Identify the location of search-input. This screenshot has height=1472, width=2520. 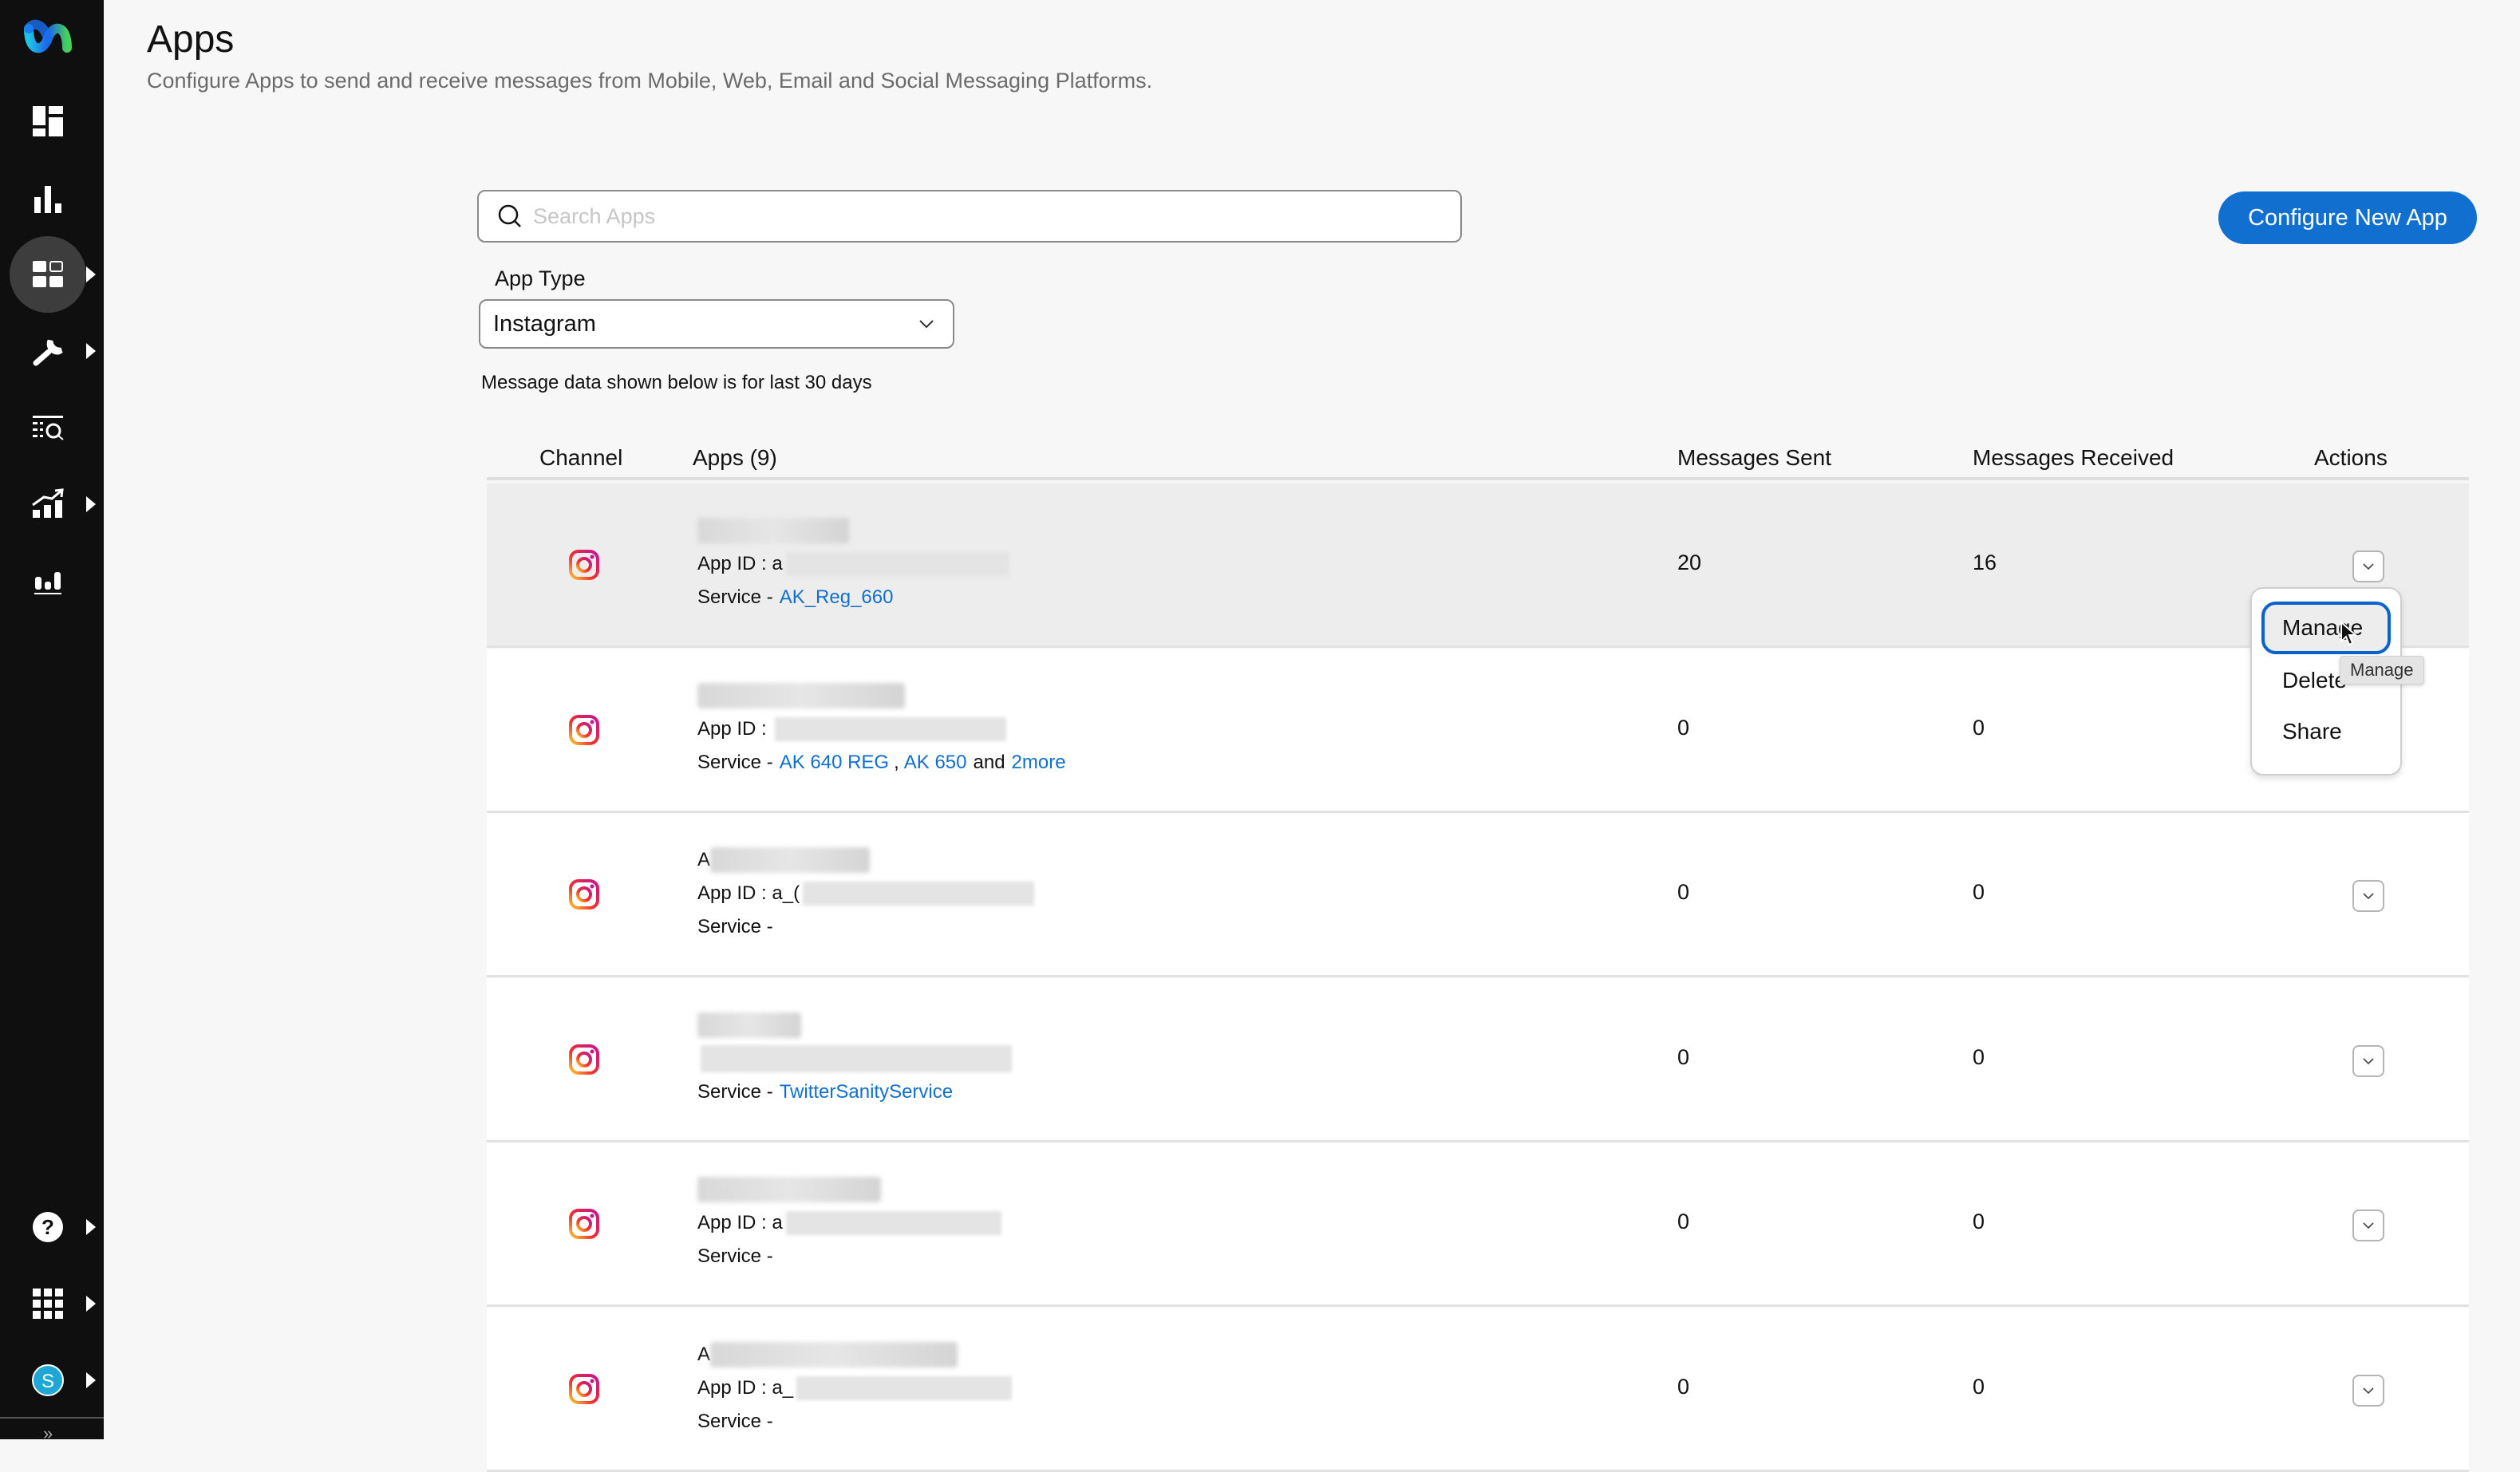
(972, 216).